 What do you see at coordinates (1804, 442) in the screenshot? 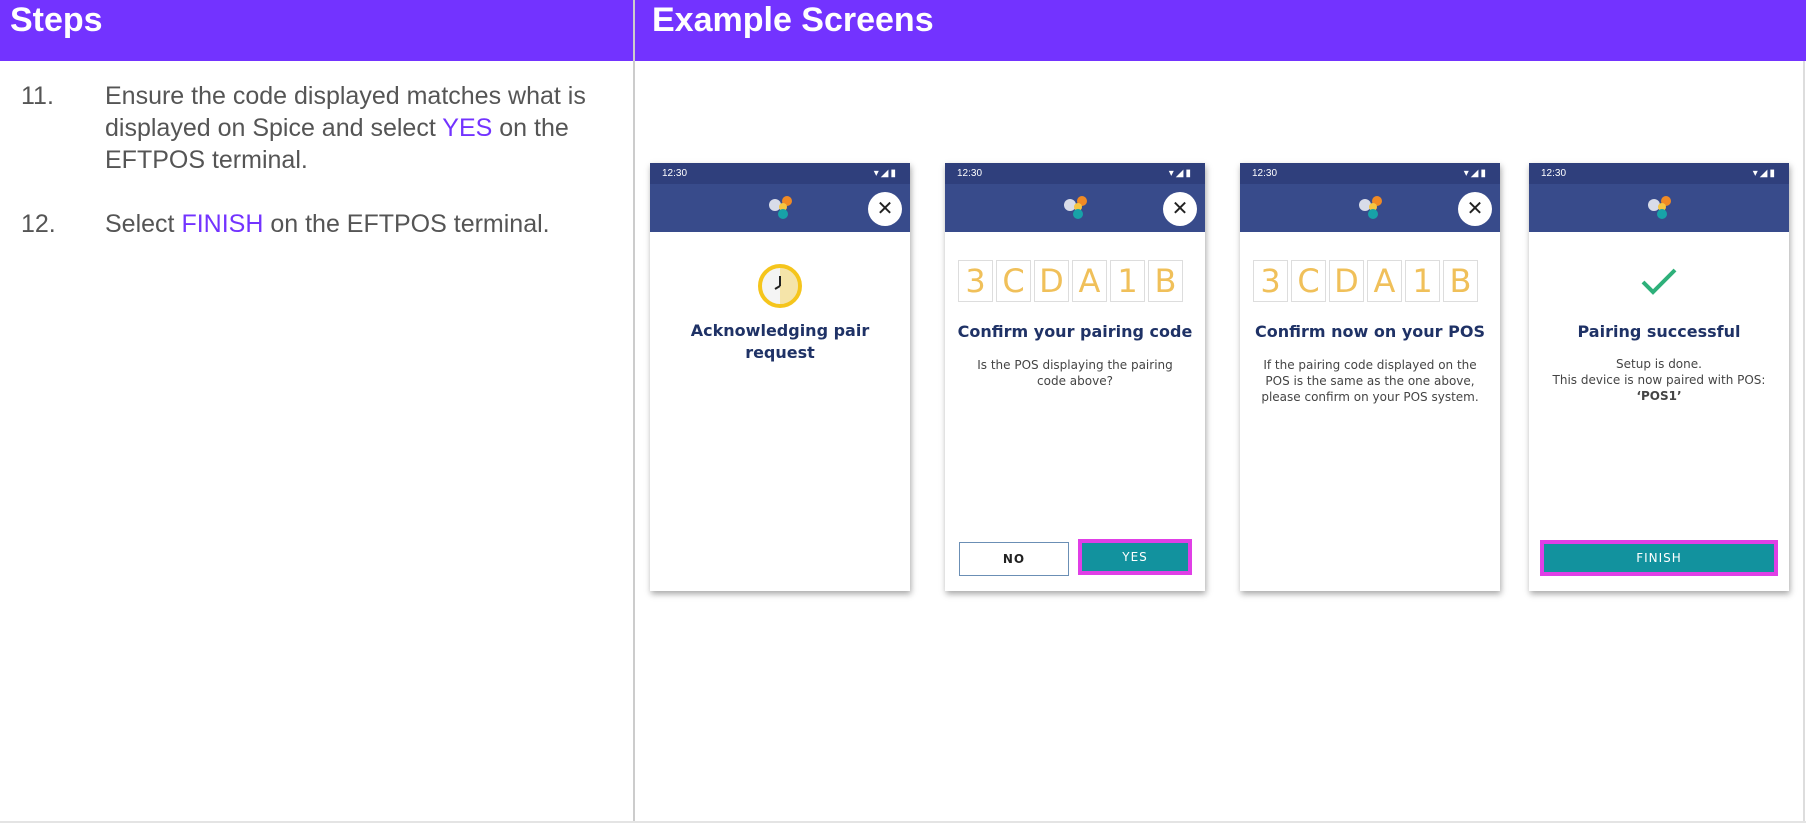
I see `right-border` at bounding box center [1804, 442].